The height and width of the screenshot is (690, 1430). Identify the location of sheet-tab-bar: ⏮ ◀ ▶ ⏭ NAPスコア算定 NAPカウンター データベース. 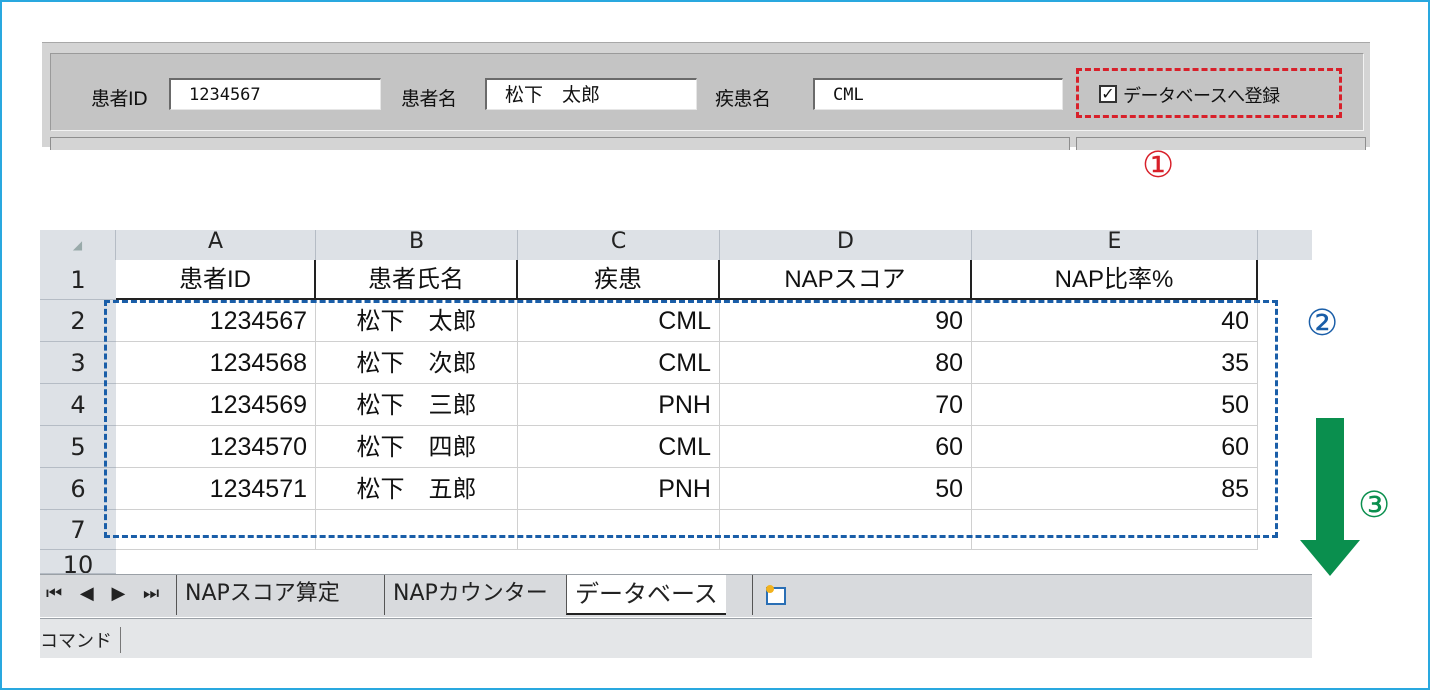
(676, 595).